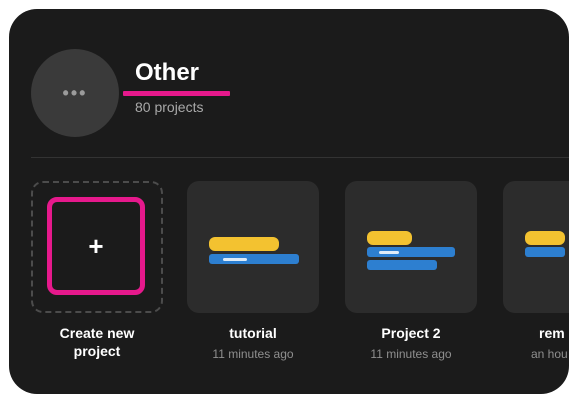  I want to click on project-card-partial, so click(536, 247).